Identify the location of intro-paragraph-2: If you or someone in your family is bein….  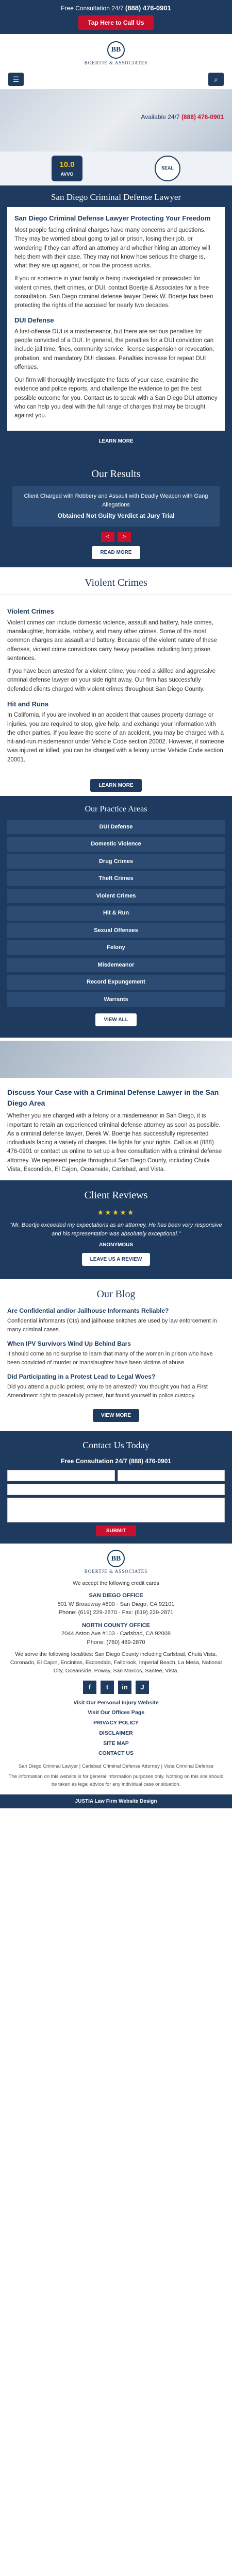
(113, 292).